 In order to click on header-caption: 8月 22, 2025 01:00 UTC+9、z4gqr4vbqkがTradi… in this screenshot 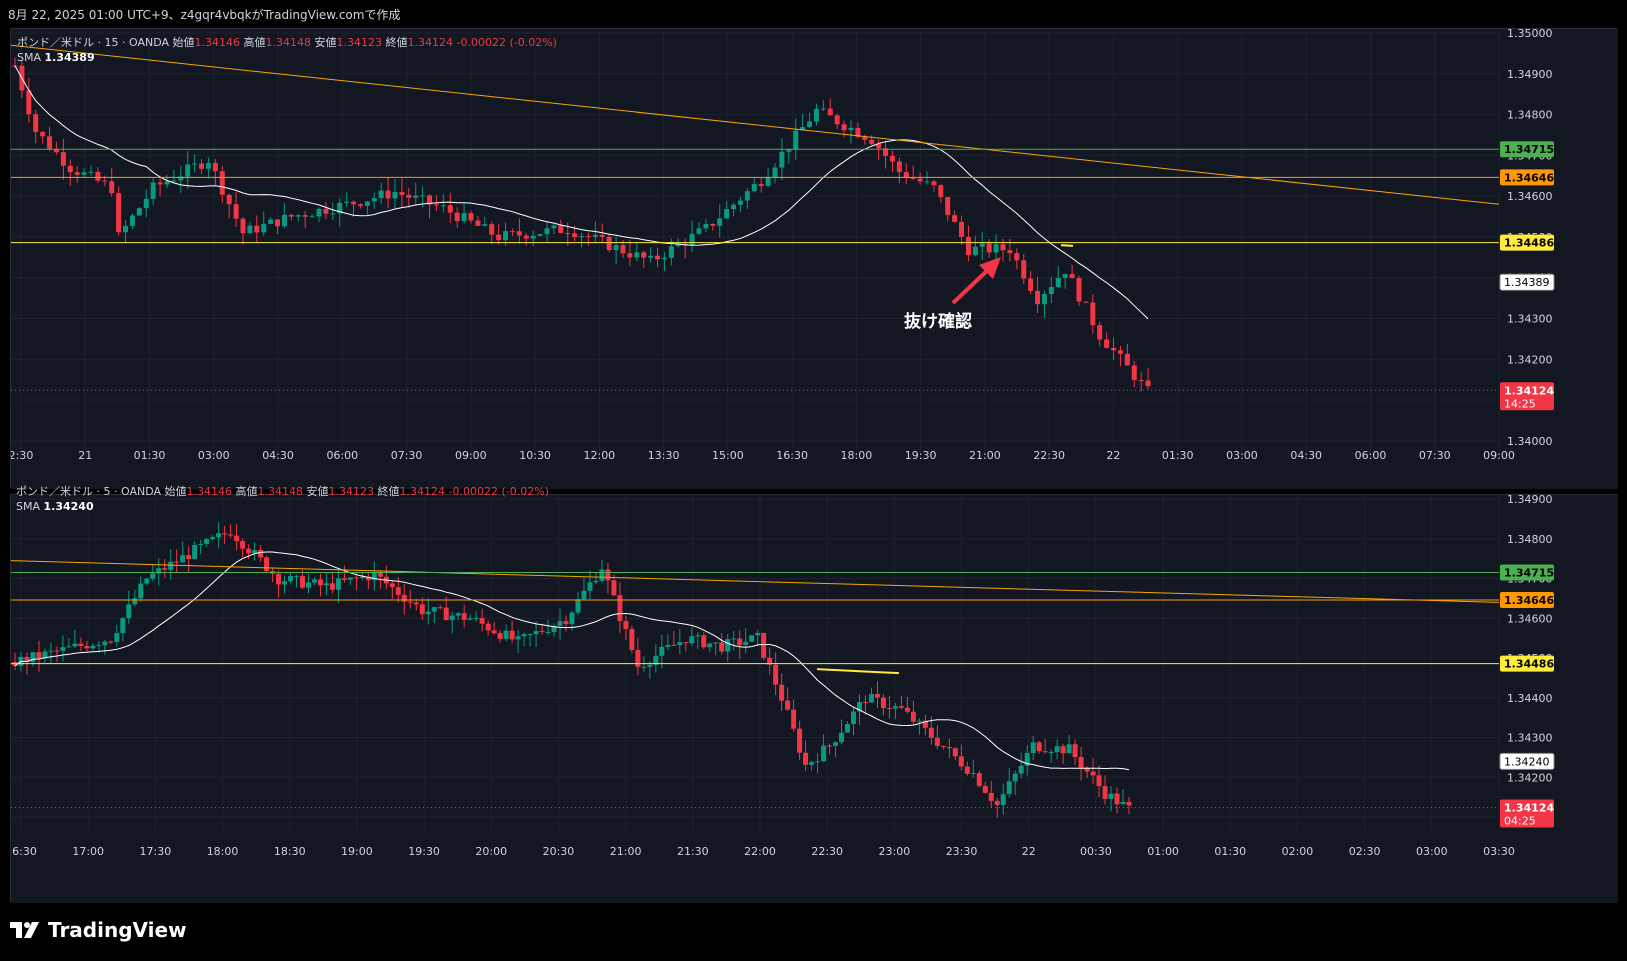, I will do `click(204, 15)`.